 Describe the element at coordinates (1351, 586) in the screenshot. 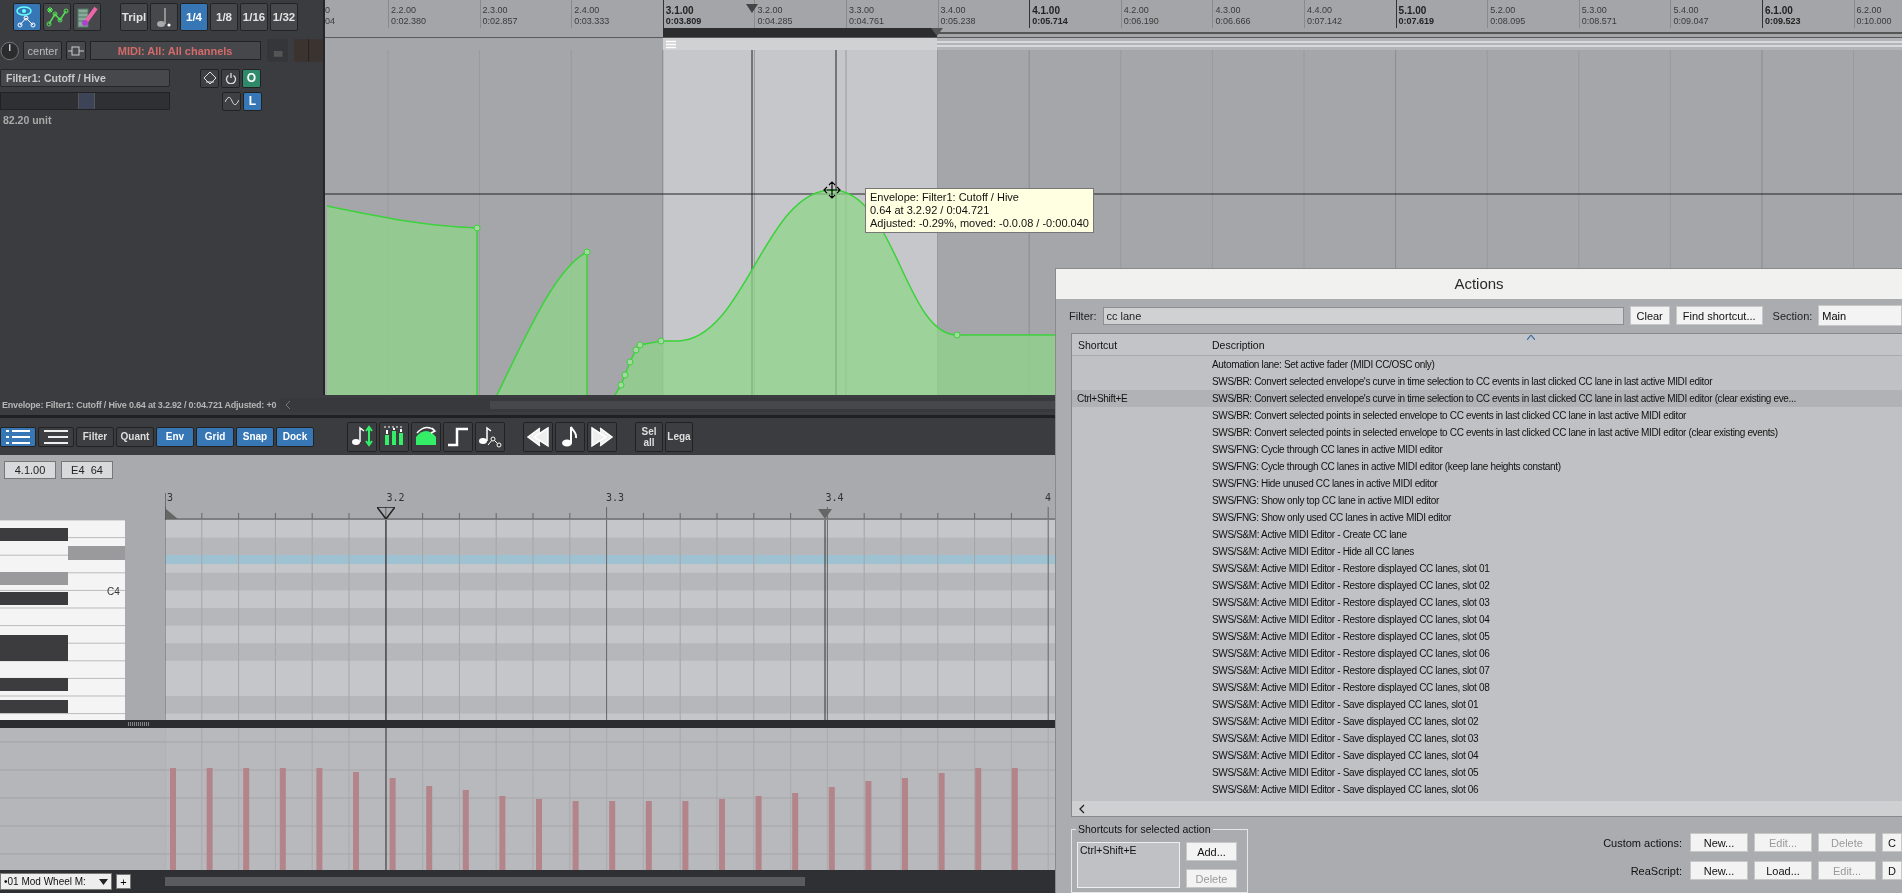

I see `action-description: SWS/S&M: Active MIDI Editor - Restore displayed CC lanes, slot 02` at that location.